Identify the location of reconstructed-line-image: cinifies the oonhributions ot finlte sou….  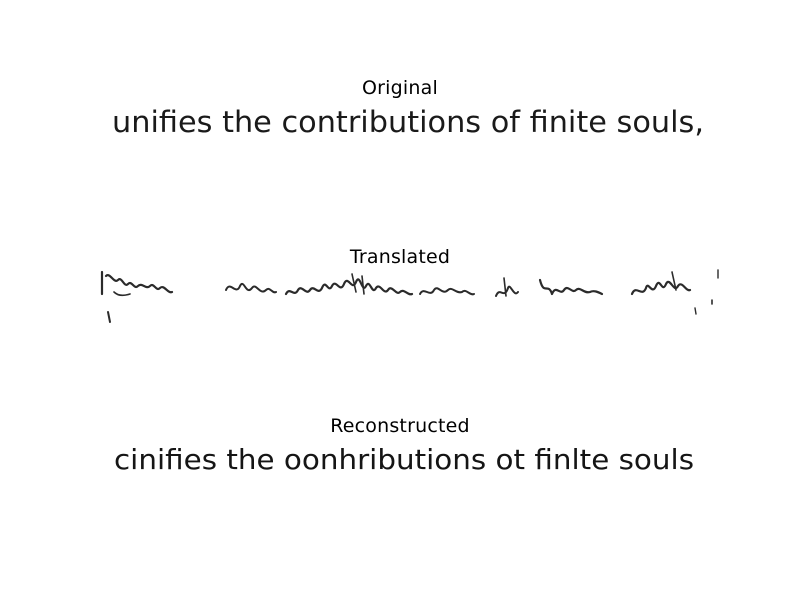
(404, 459).